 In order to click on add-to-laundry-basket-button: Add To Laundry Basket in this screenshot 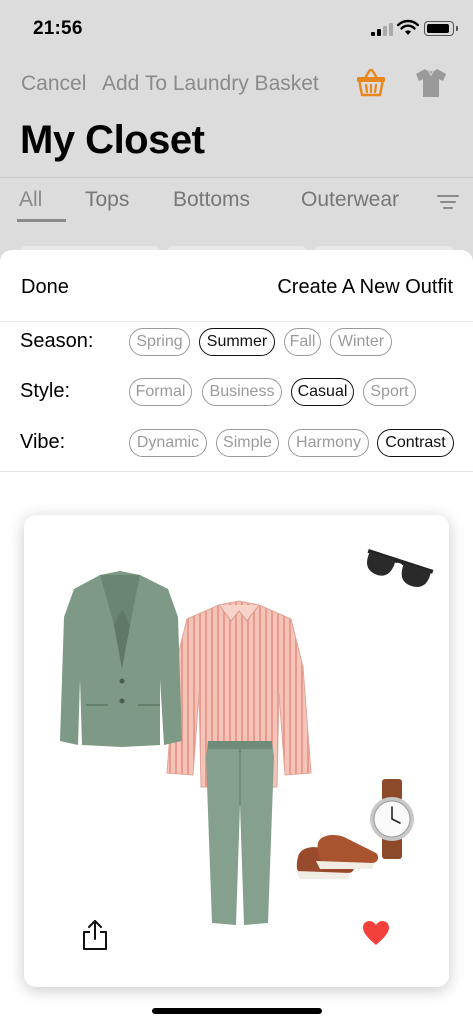, I will do `click(210, 84)`.